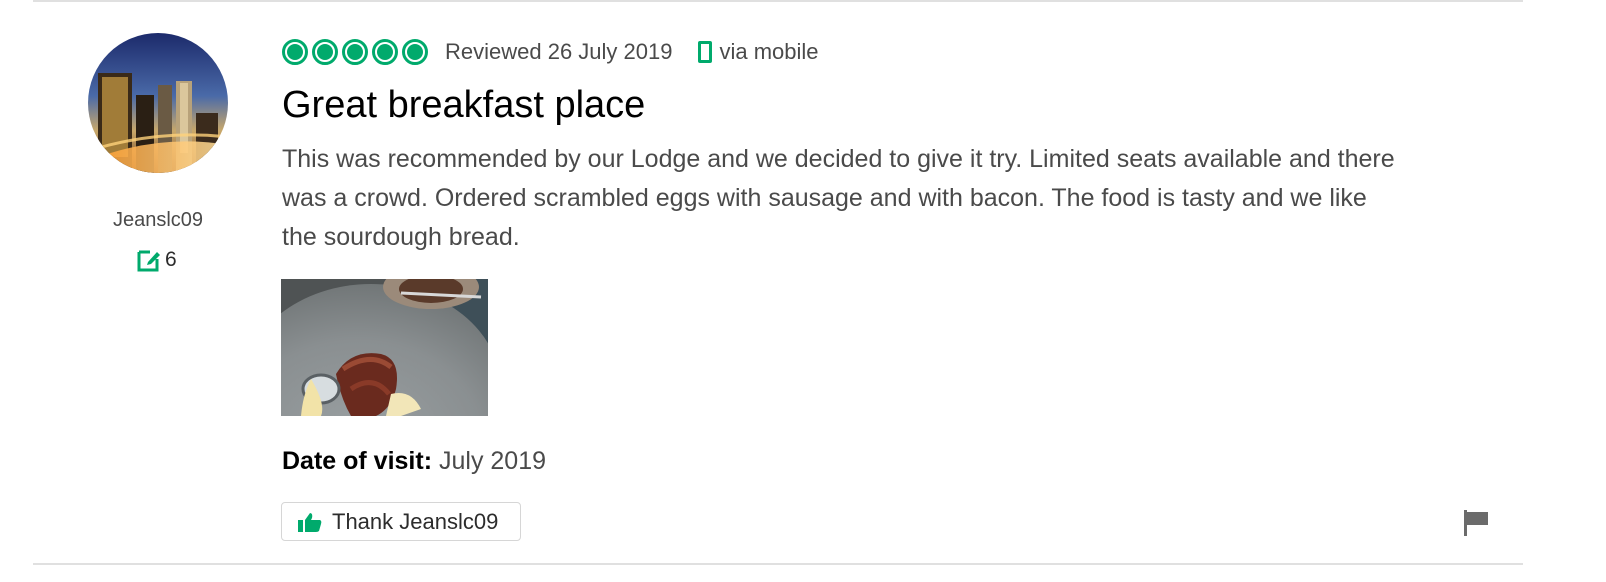 The height and width of the screenshot is (582, 1606). Describe the element at coordinates (492, 461) in the screenshot. I see `date-of-visit-value: July 2019` at that location.